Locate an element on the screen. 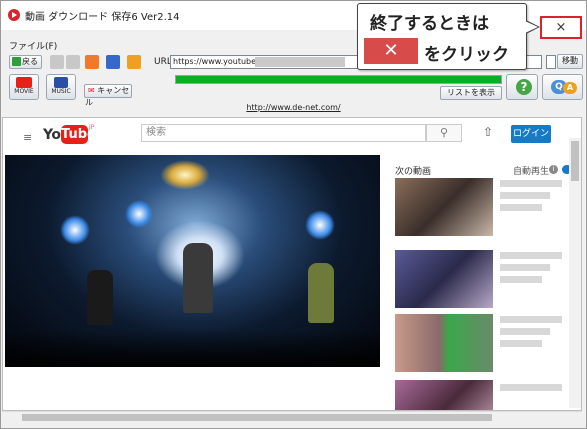 The width and height of the screenshot is (587, 429). stop-icon is located at coordinates (57, 62).